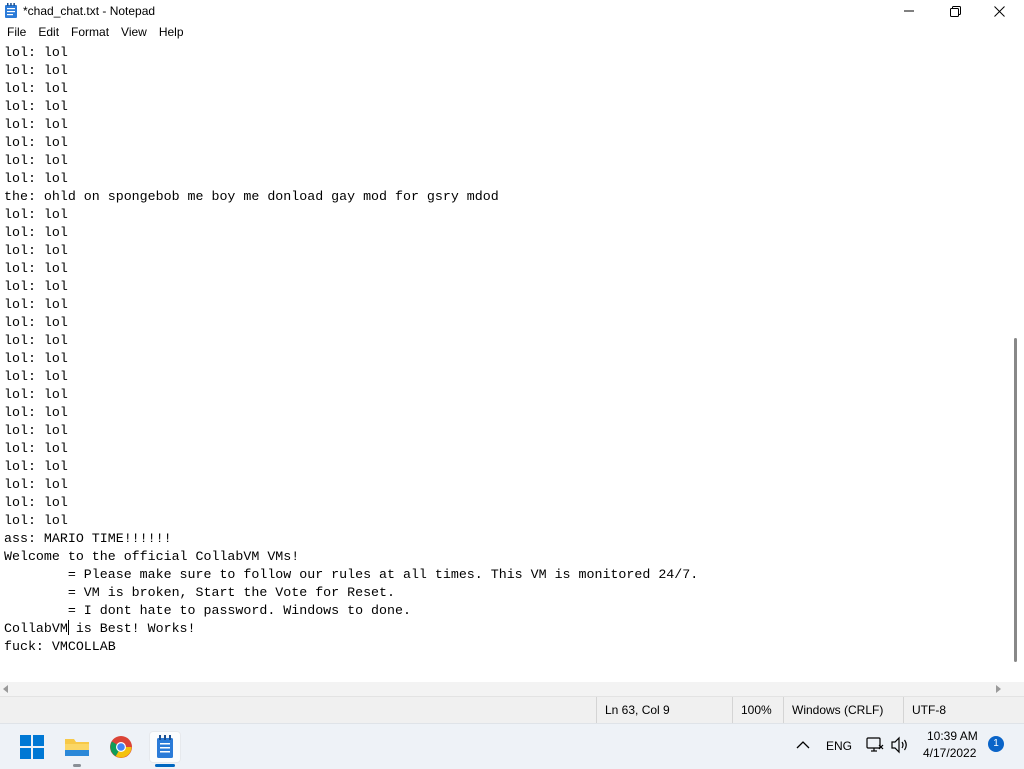  Describe the element at coordinates (839, 746) in the screenshot. I see `language-indicator: ENG` at that location.